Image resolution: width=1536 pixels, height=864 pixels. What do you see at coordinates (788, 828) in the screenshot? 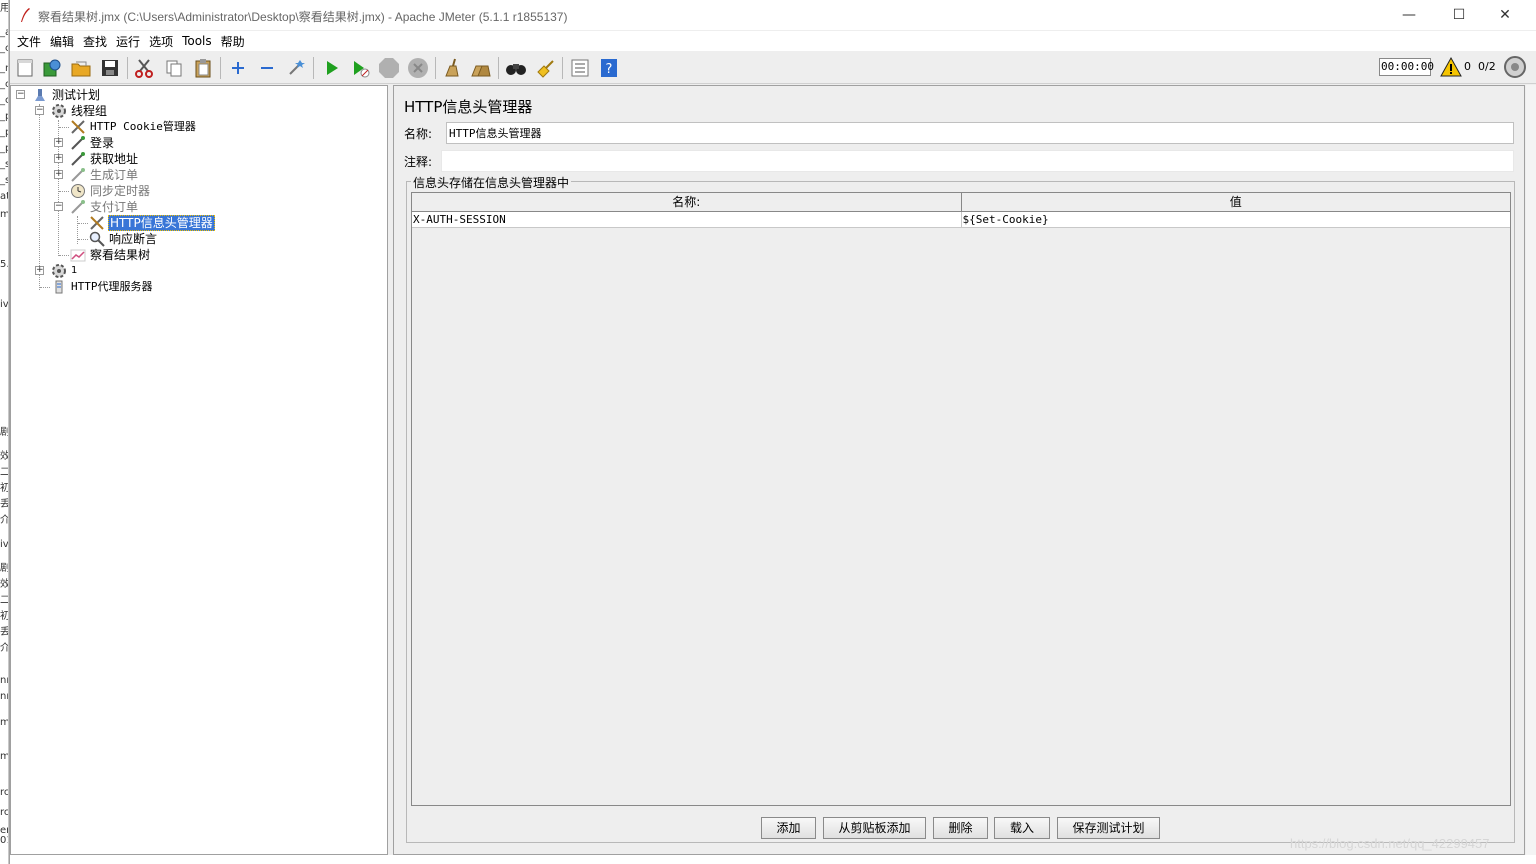
I see `add-button: 添加` at bounding box center [788, 828].